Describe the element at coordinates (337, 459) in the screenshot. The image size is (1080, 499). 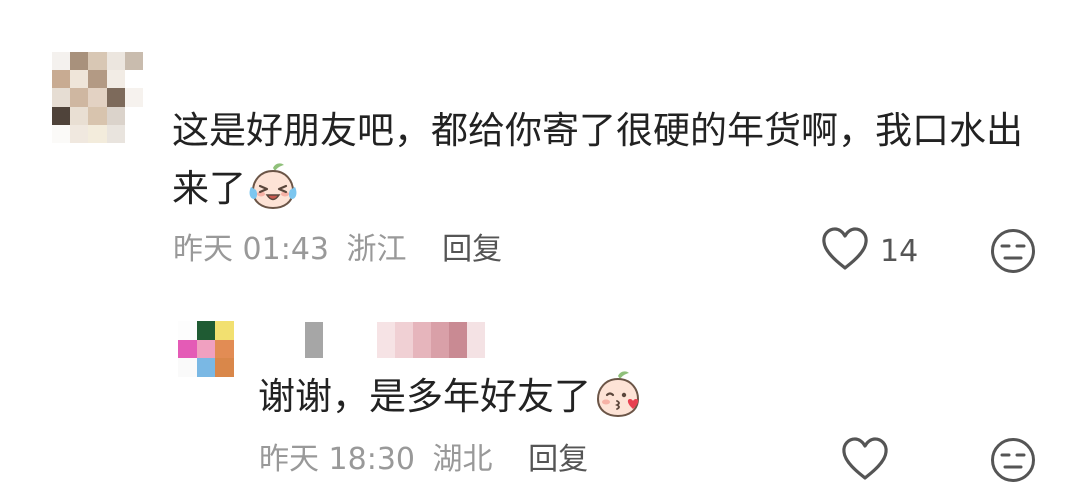
I see `reply-time: 昨天 18:30` at that location.